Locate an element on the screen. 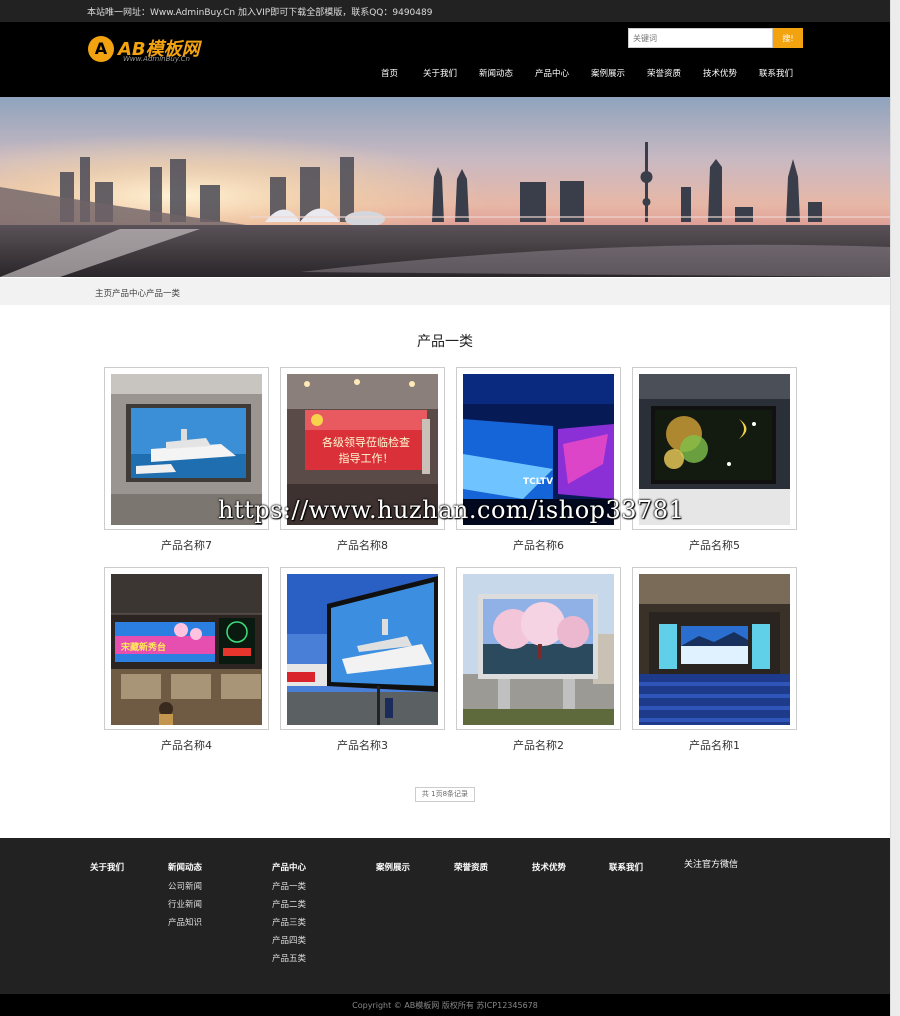 Image resolution: width=900 pixels, height=1016 pixels. footer-head-about: 关于我们 is located at coordinates (107, 867).